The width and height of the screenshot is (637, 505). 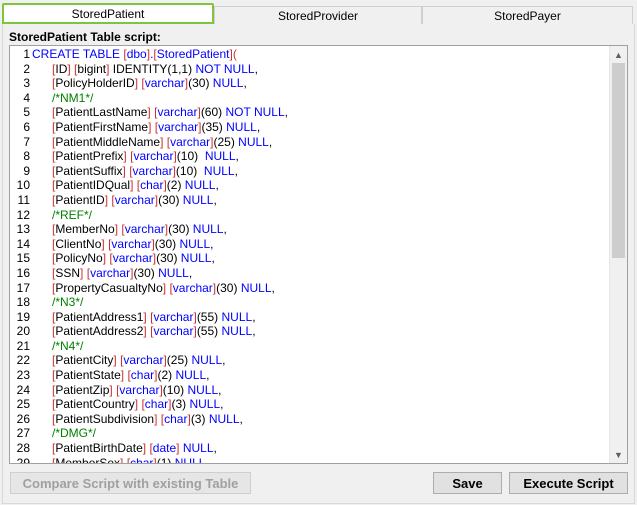 What do you see at coordinates (318, 15) in the screenshot?
I see `tab-stored-provider: StoredProvider` at bounding box center [318, 15].